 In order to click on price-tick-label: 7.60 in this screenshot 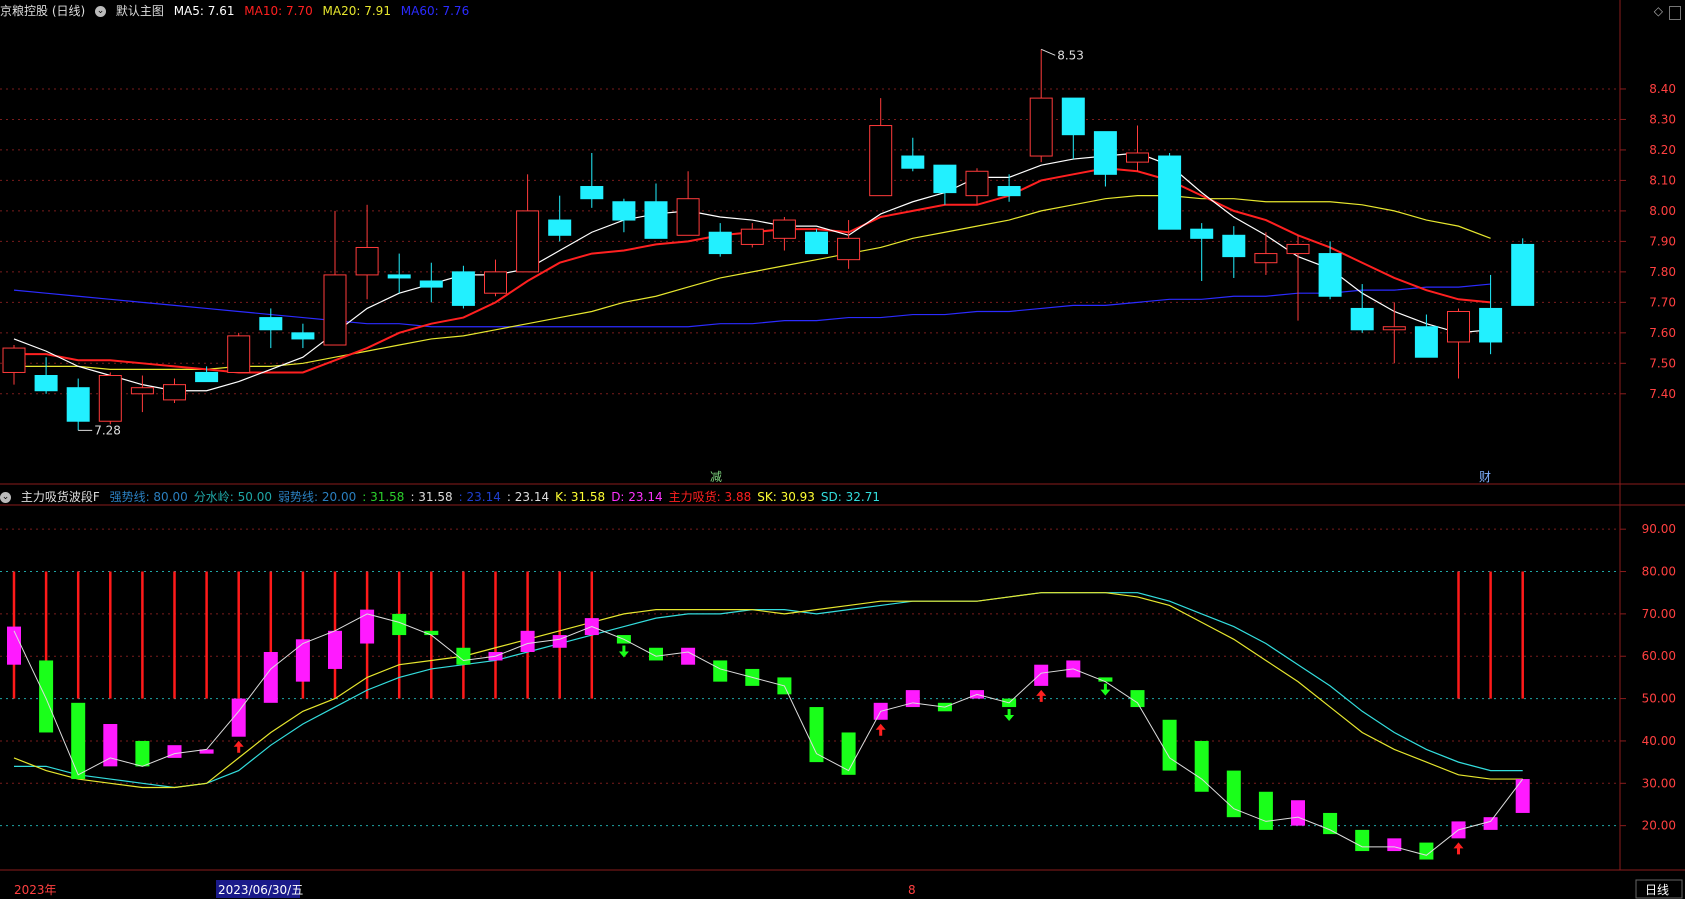, I will do `click(1662, 333)`.